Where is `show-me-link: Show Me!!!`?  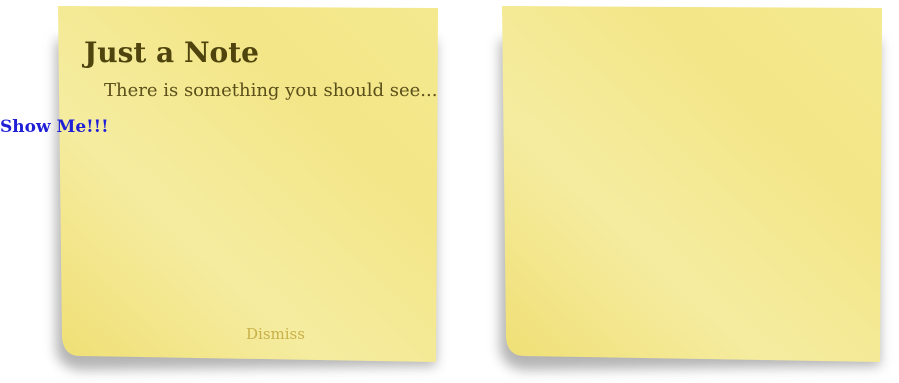
show-me-link: Show Me!!! is located at coordinates (54, 127).